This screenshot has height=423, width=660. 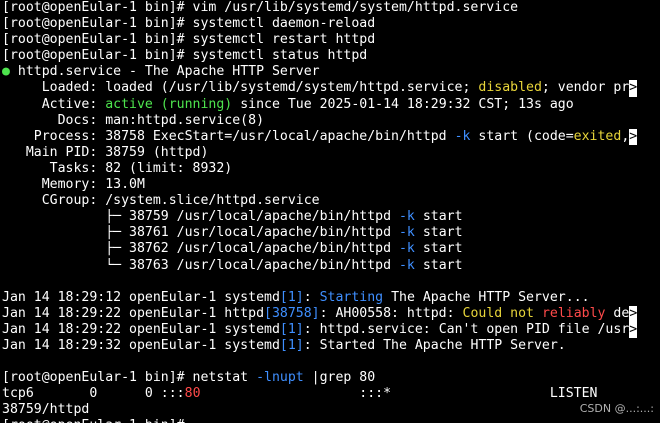 What do you see at coordinates (200, 217) in the screenshot?
I see `terminal-text: ├─ 38759 /usr/local/apache/bin/httpd` at bounding box center [200, 217].